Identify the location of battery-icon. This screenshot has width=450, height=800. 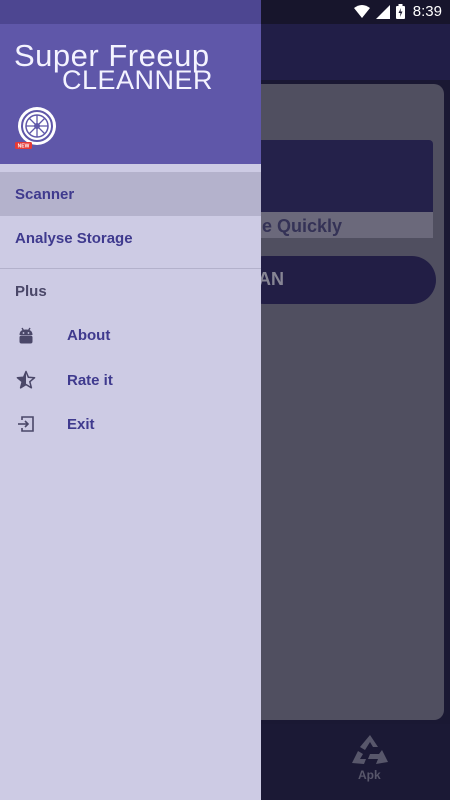
(400, 11).